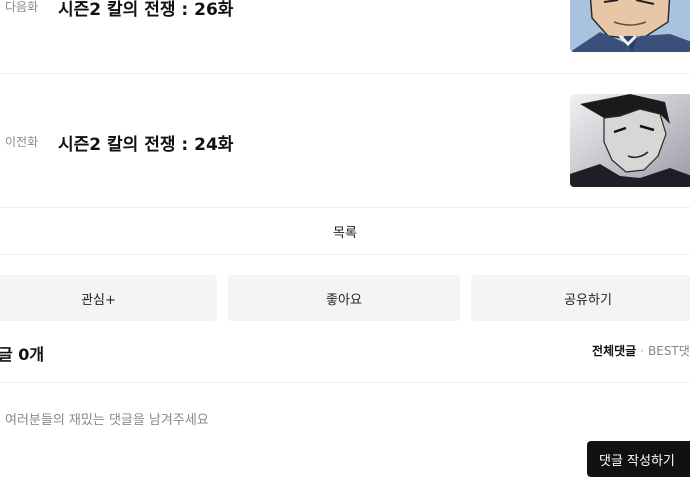  What do you see at coordinates (580, 298) in the screenshot?
I see `share-button: 공유하기` at bounding box center [580, 298].